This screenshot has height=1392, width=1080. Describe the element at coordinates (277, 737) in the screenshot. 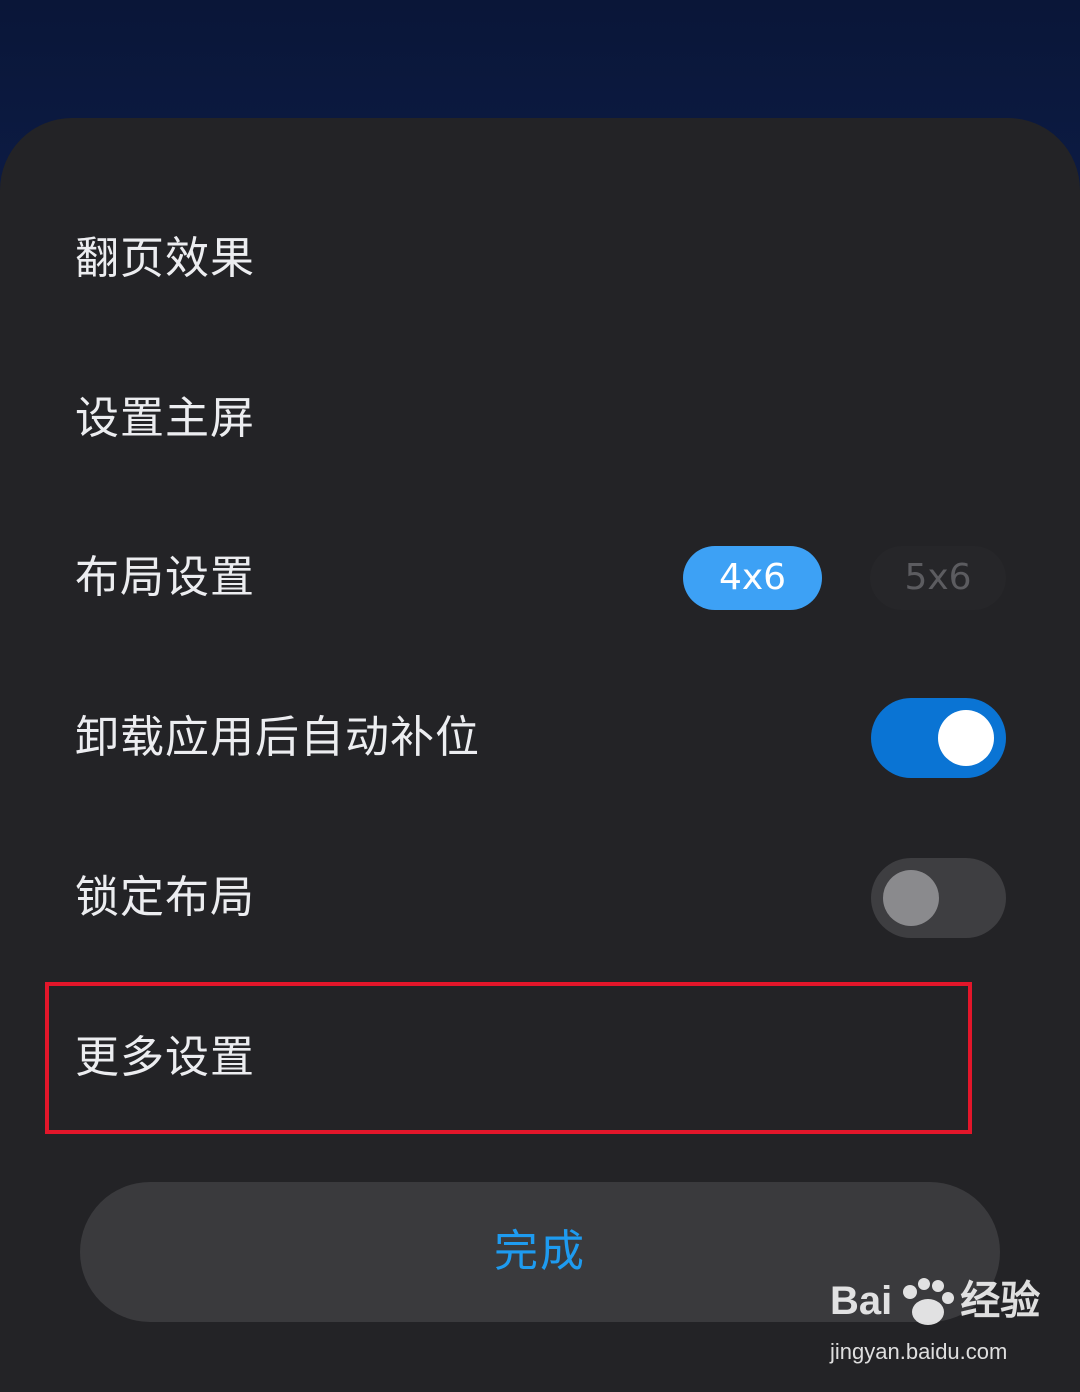

I see `row-auto-fill-label: 卸载应用后自动补位` at that location.